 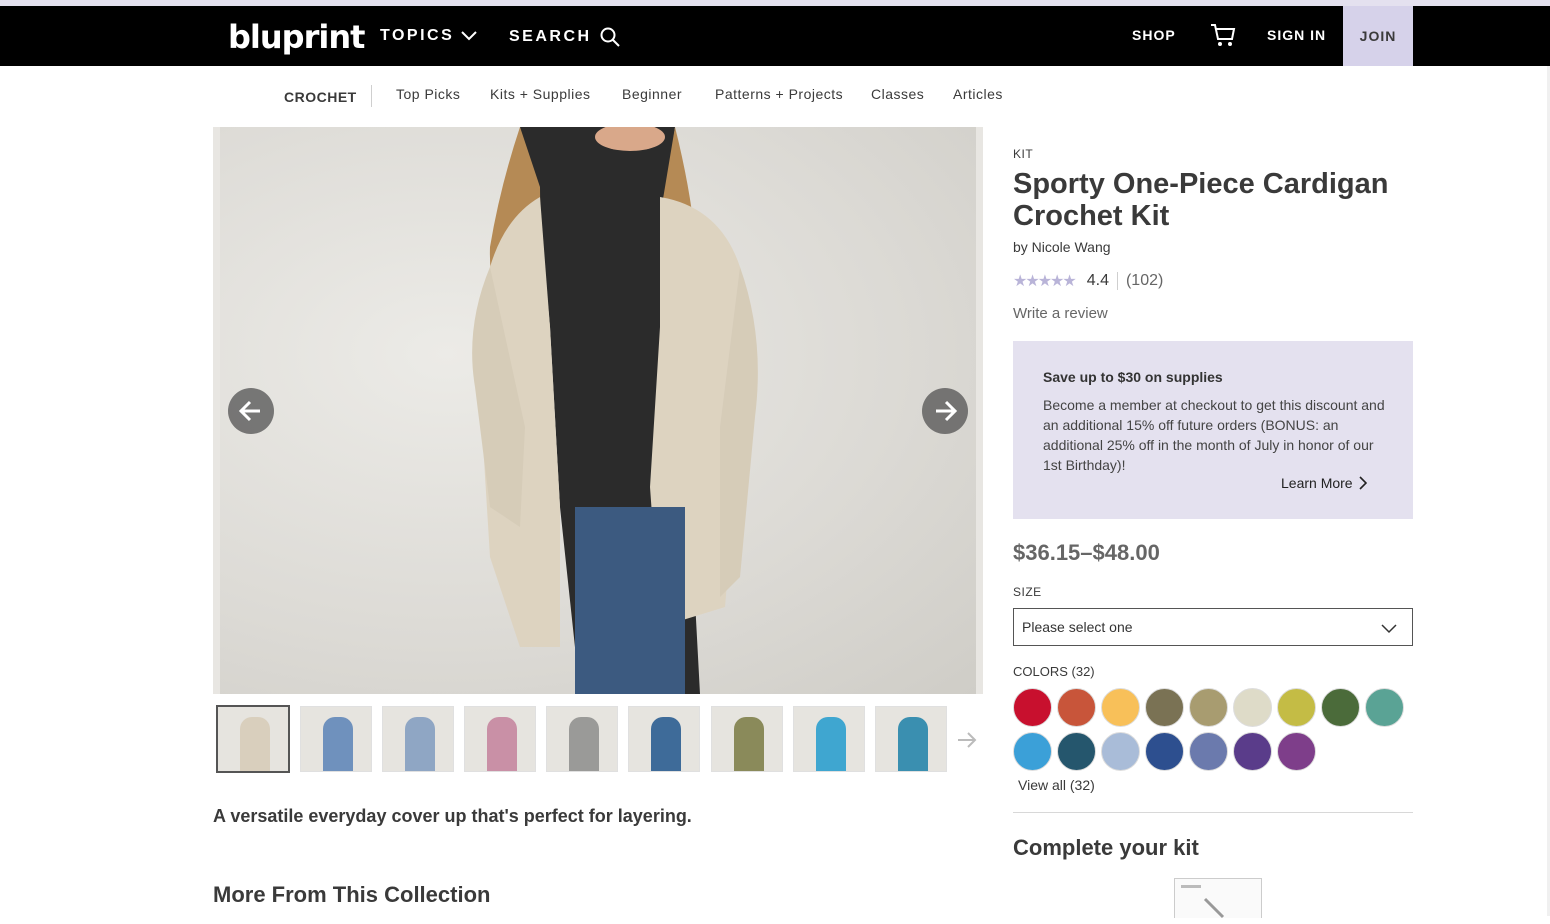 What do you see at coordinates (1203, 902) in the screenshot?
I see `kit-item-image` at bounding box center [1203, 902].